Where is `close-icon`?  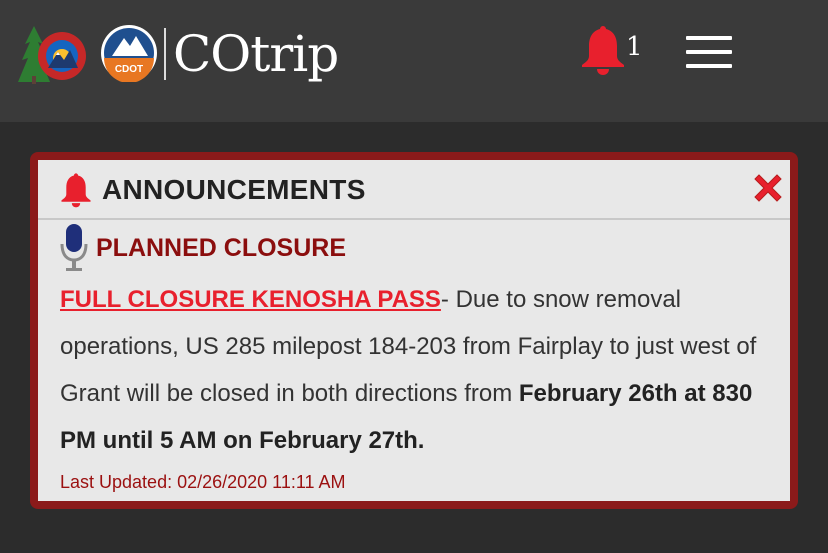
close-icon is located at coordinates (768, 188).